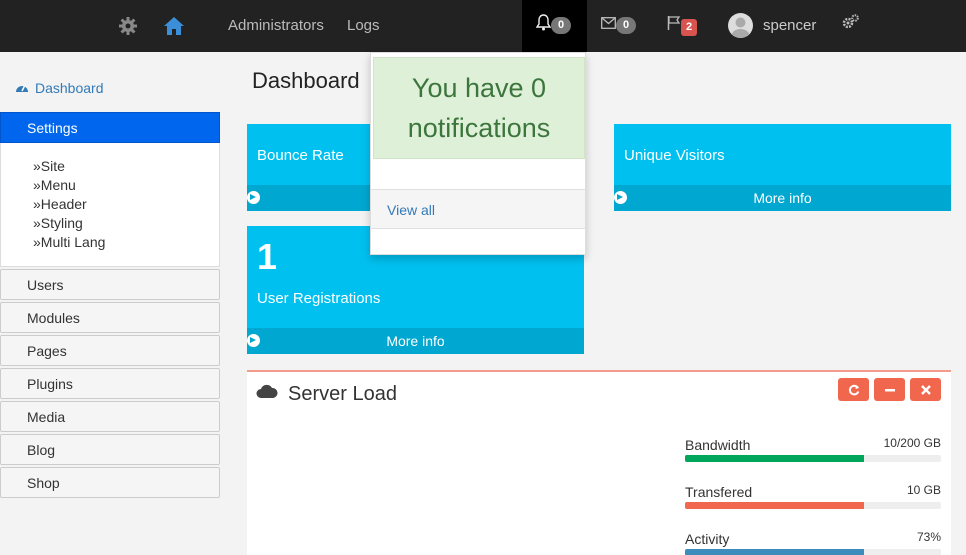 Image resolution: width=966 pixels, height=555 pixels. Describe the element at coordinates (718, 445) in the screenshot. I see `meter-label-bandwidth: Bandwidth` at that location.